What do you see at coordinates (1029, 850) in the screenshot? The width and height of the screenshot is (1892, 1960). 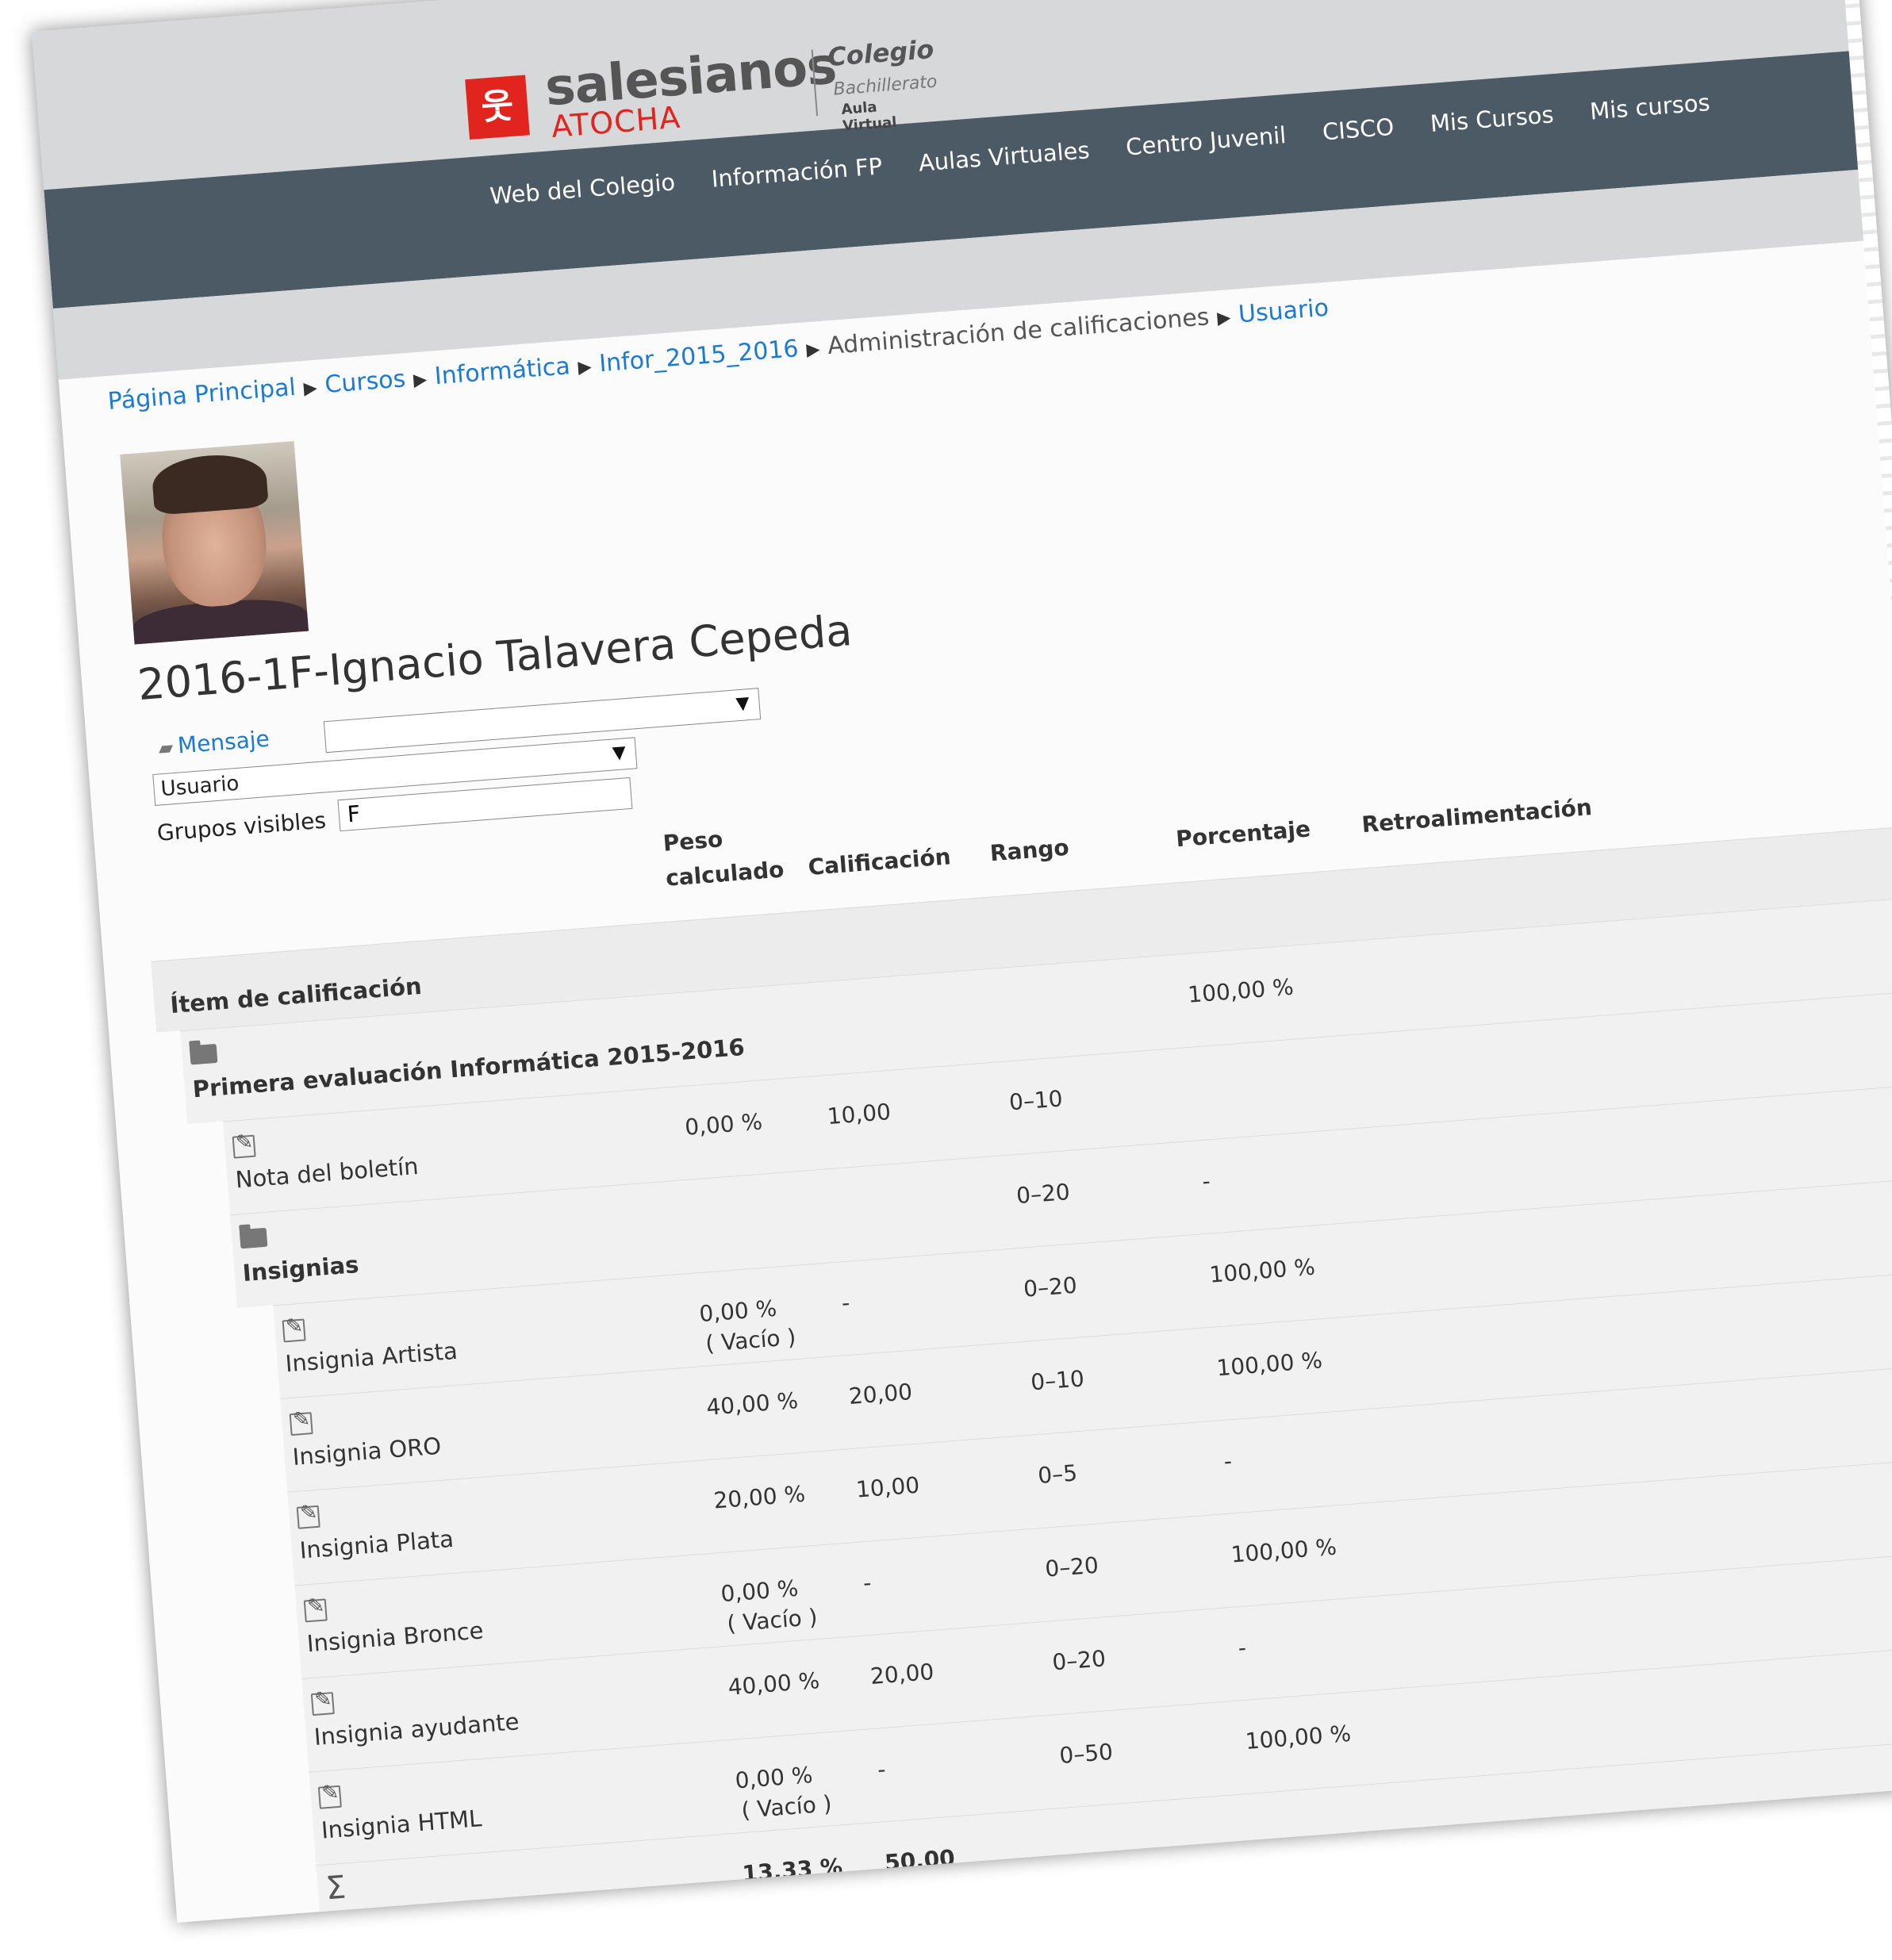 I see `header-rango: Rango` at bounding box center [1029, 850].